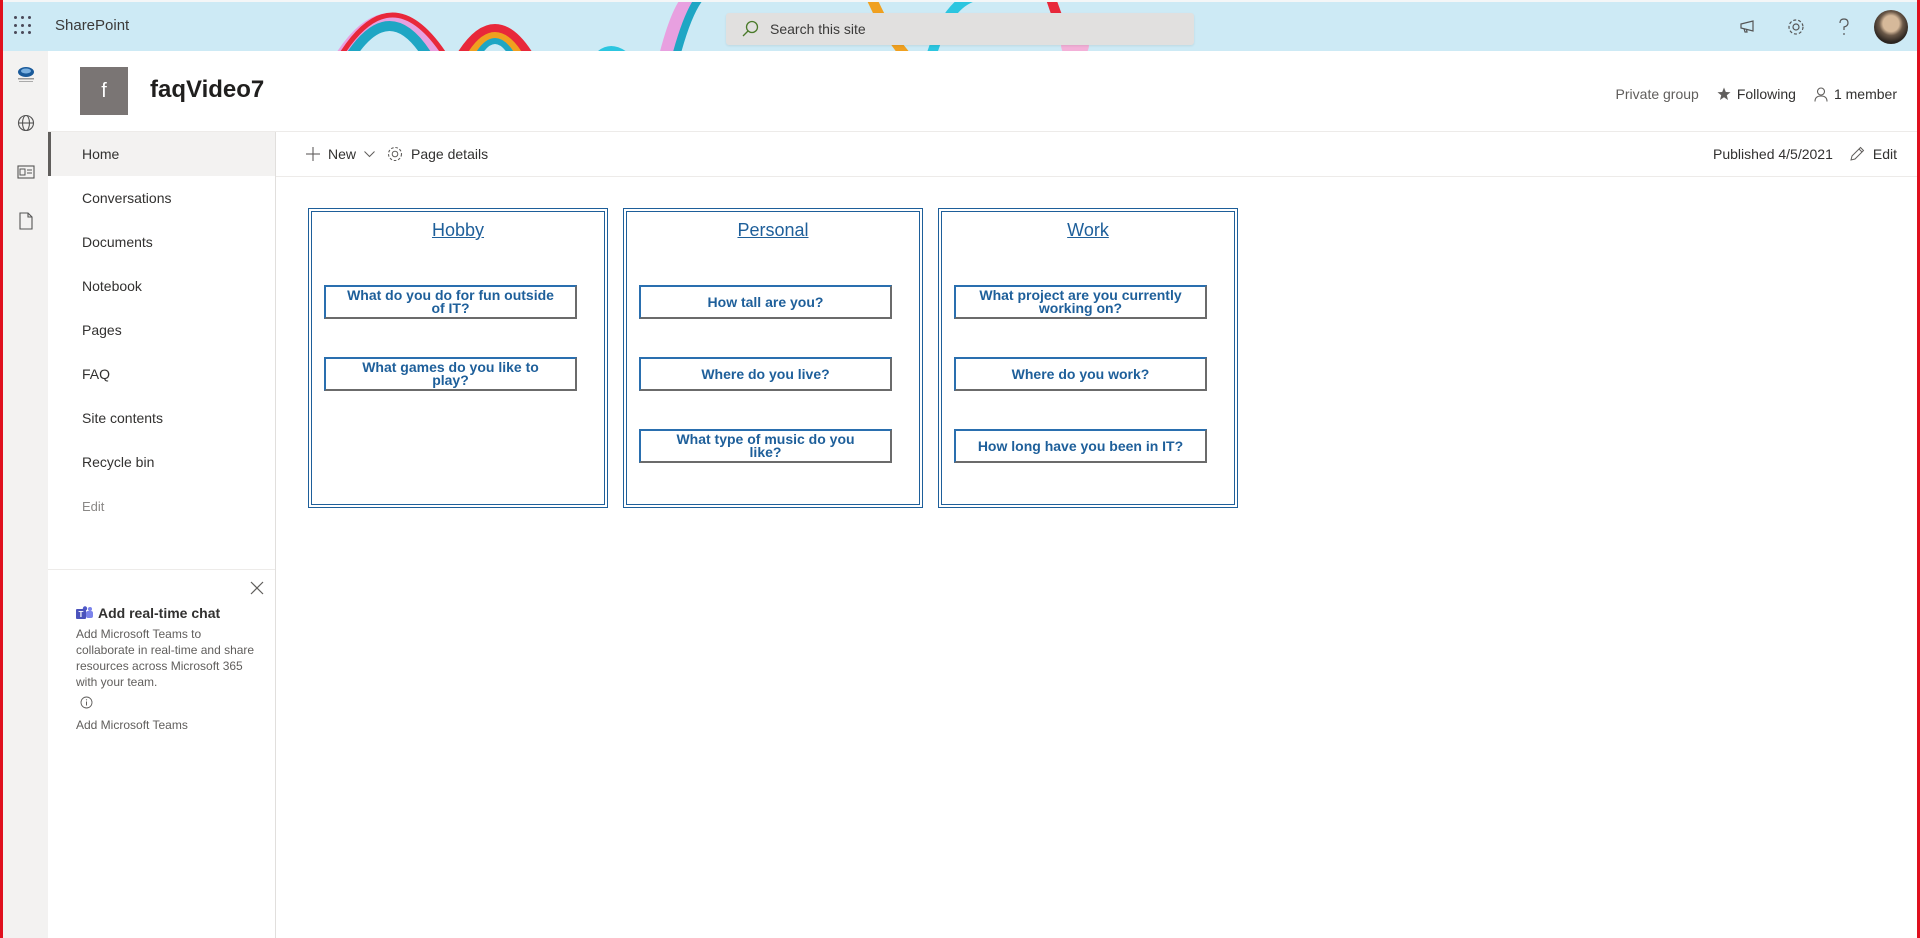  I want to click on card-title-personal: Personal, so click(773, 230).